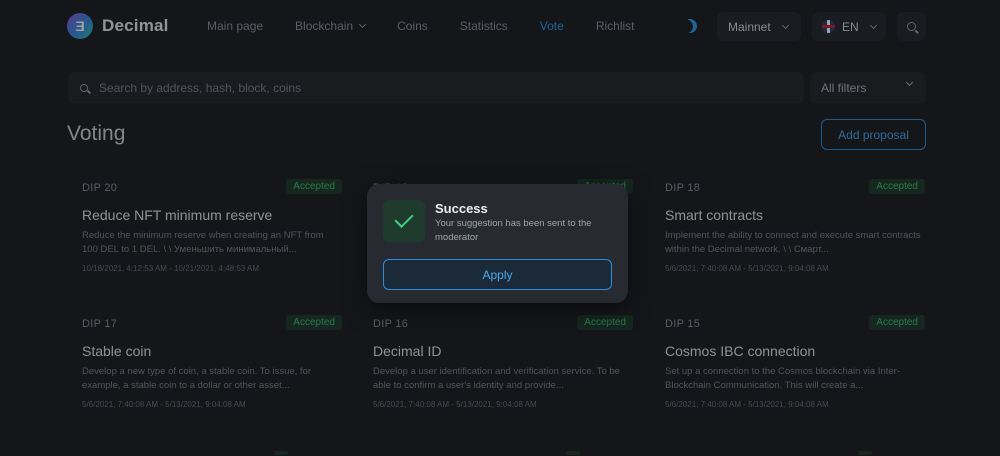  What do you see at coordinates (404, 218) in the screenshot?
I see `checkmark-icon` at bounding box center [404, 218].